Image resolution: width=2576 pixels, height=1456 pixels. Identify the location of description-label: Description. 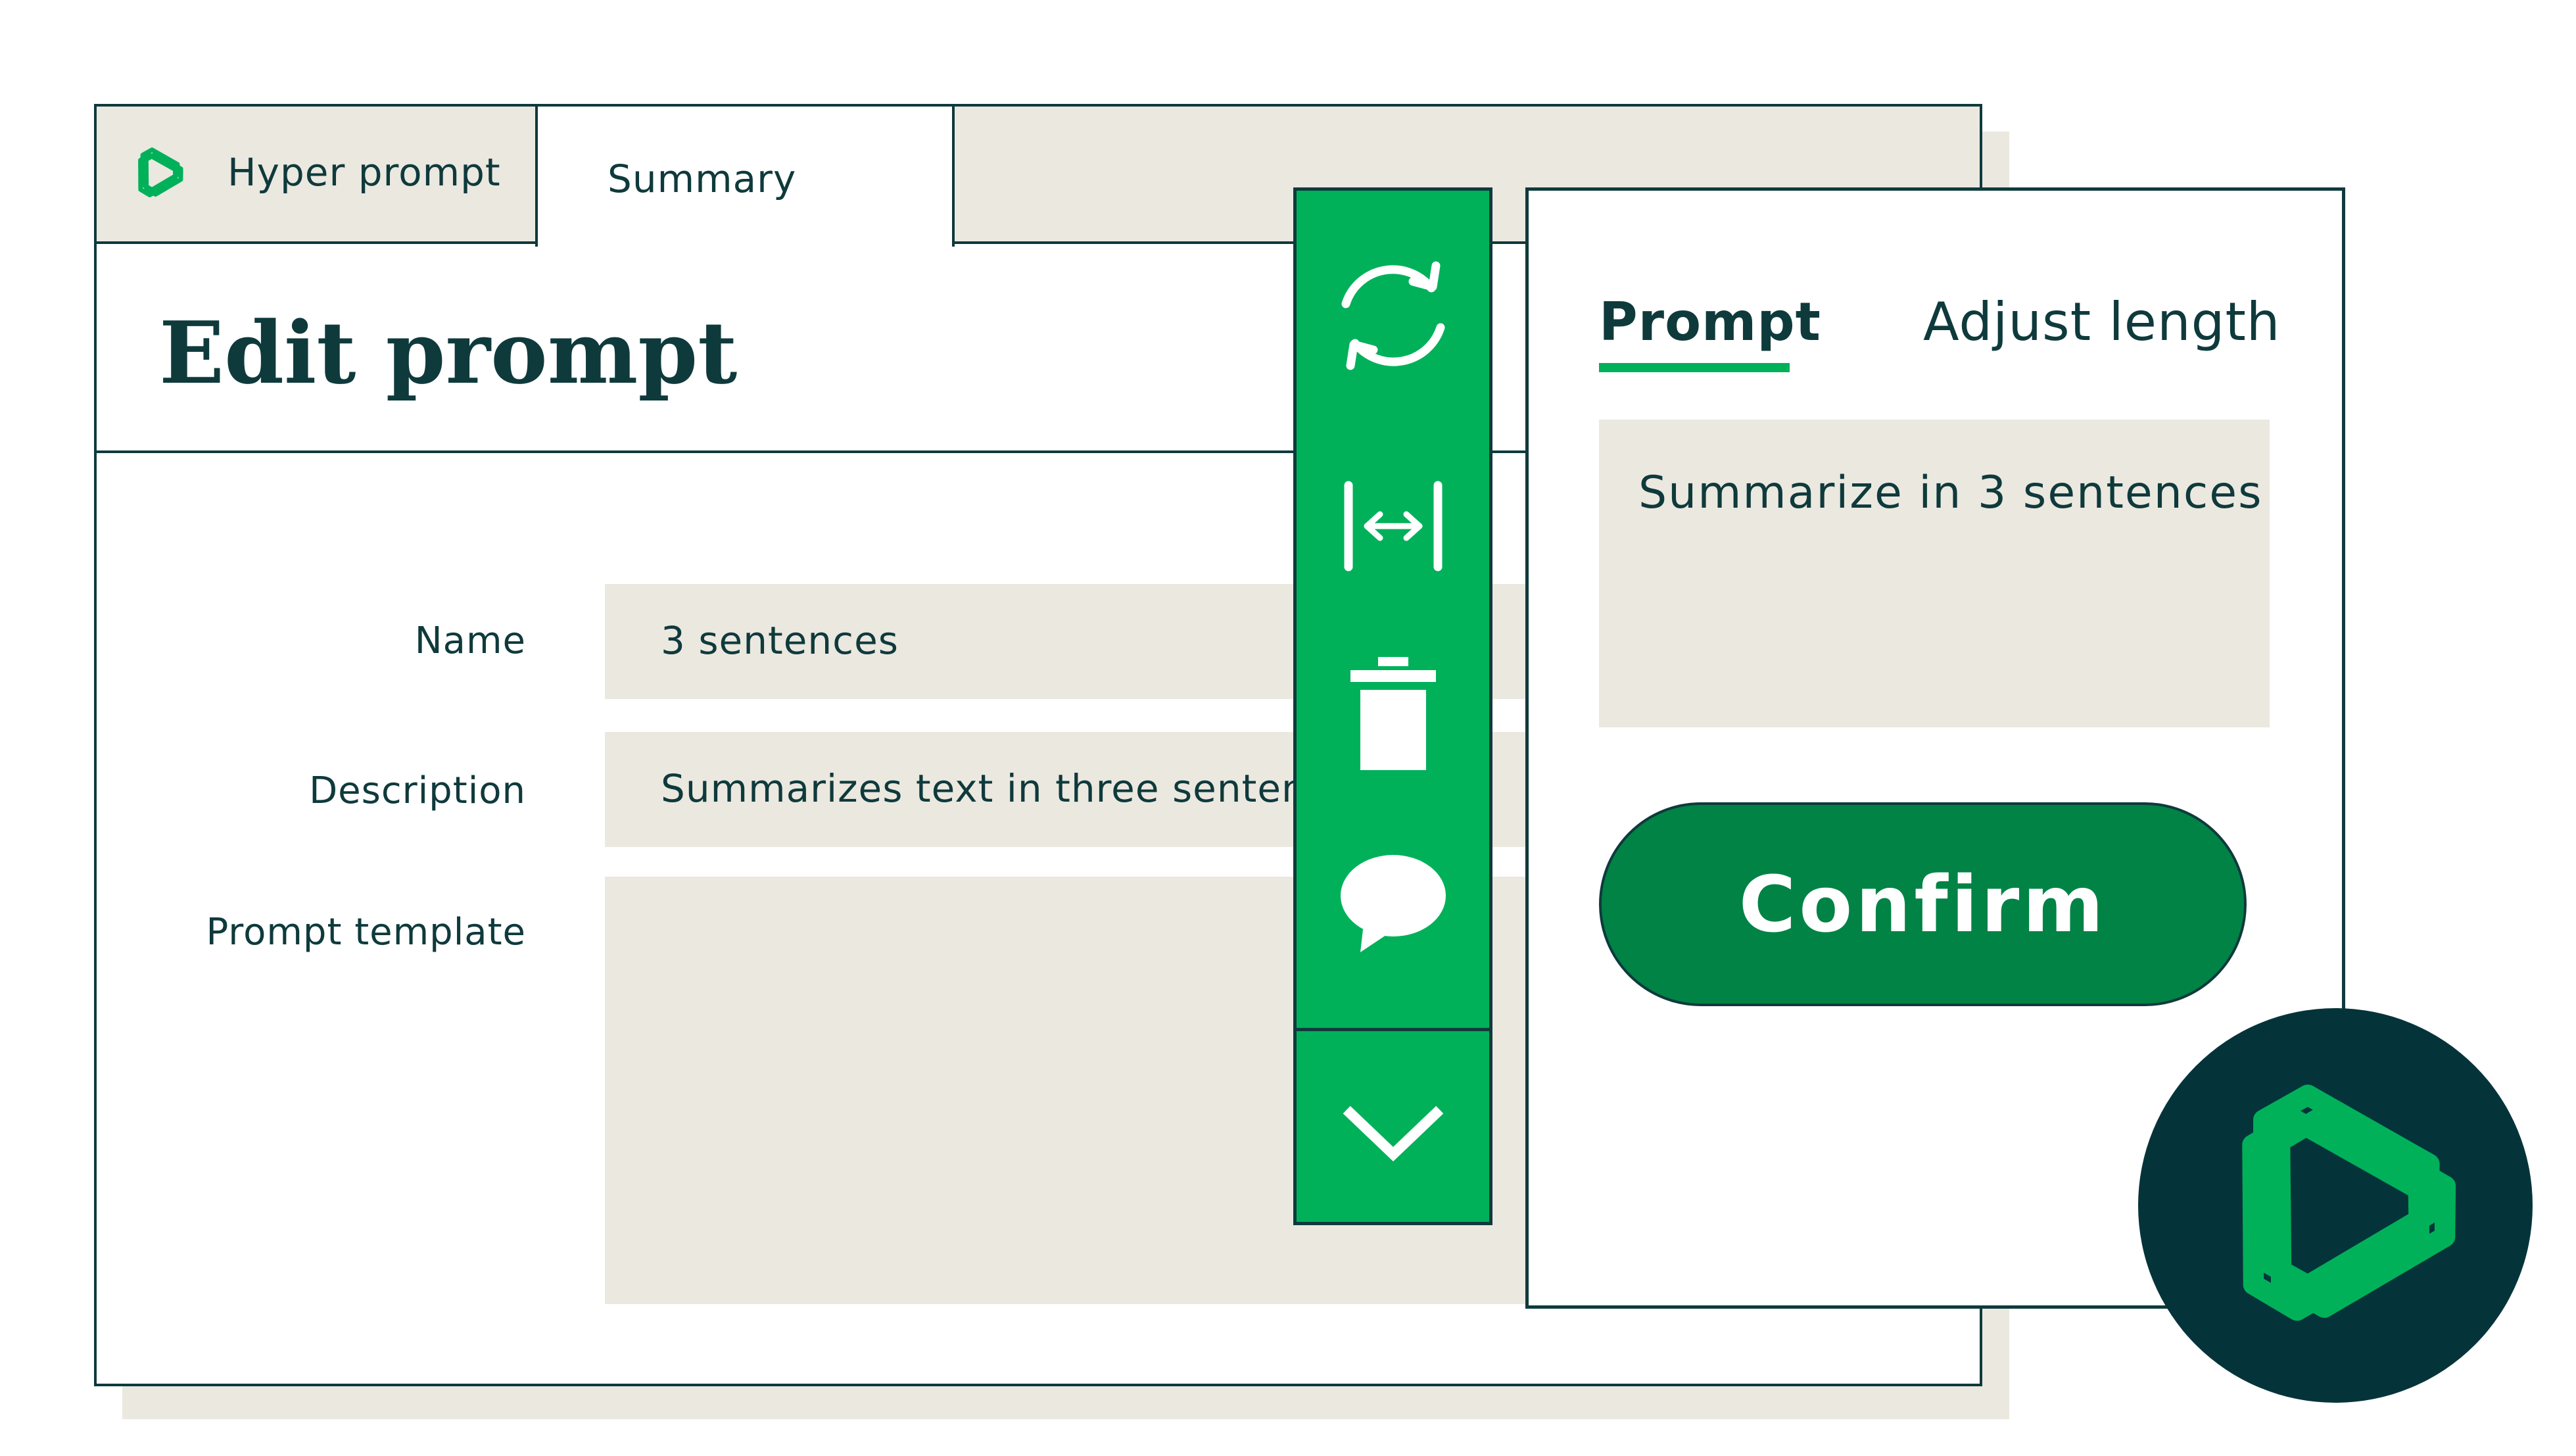
(417, 790).